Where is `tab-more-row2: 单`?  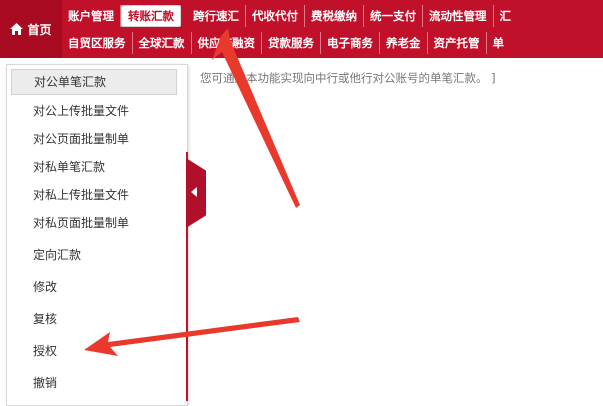
tab-more-row2: 单 is located at coordinates (499, 43).